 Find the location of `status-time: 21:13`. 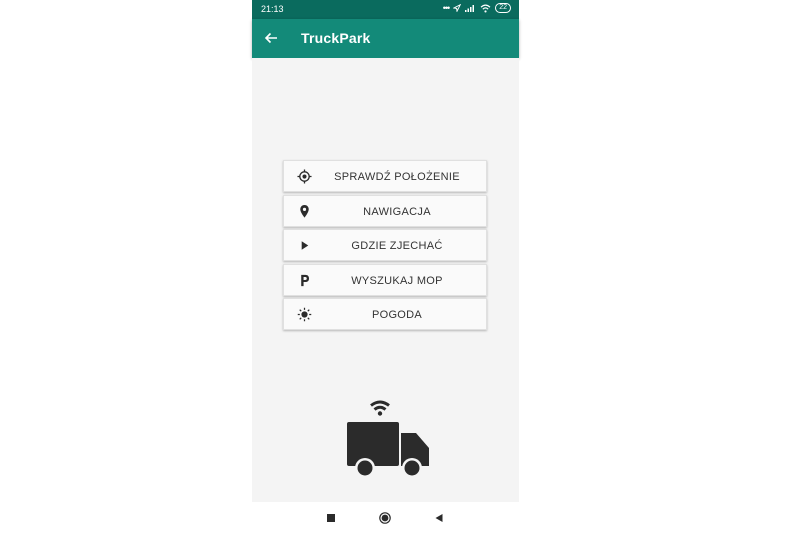

status-time: 21:13 is located at coordinates (272, 9).